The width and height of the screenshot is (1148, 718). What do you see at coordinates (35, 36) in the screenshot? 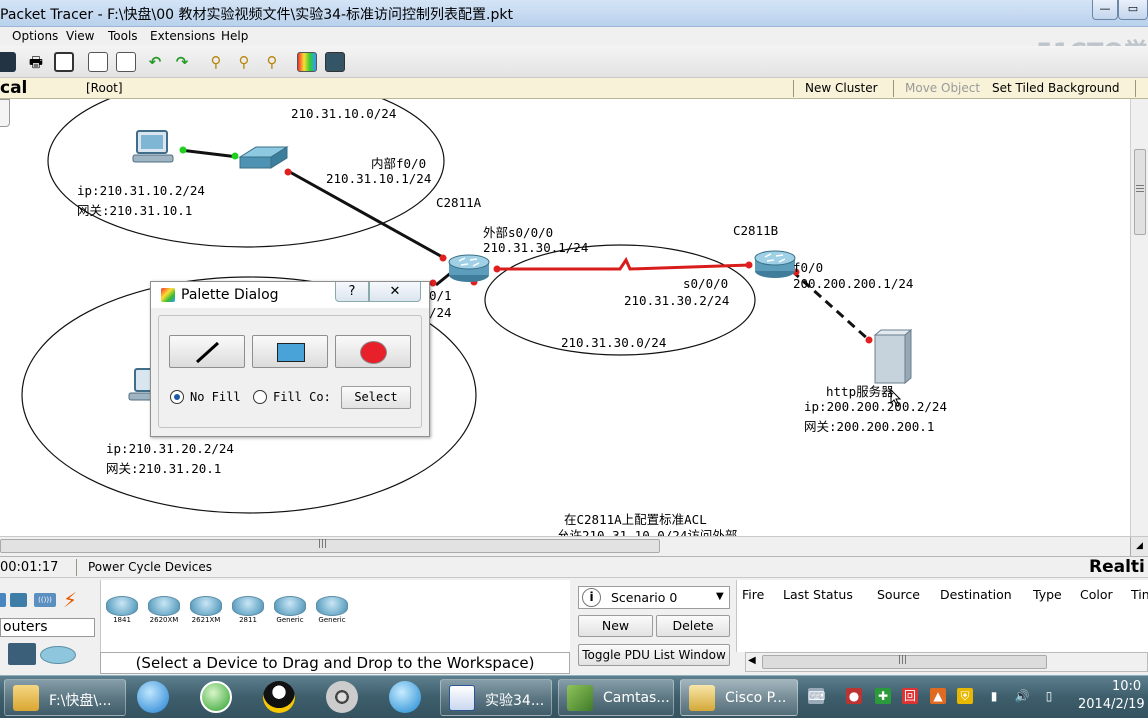
I see `menu-options: Options` at bounding box center [35, 36].